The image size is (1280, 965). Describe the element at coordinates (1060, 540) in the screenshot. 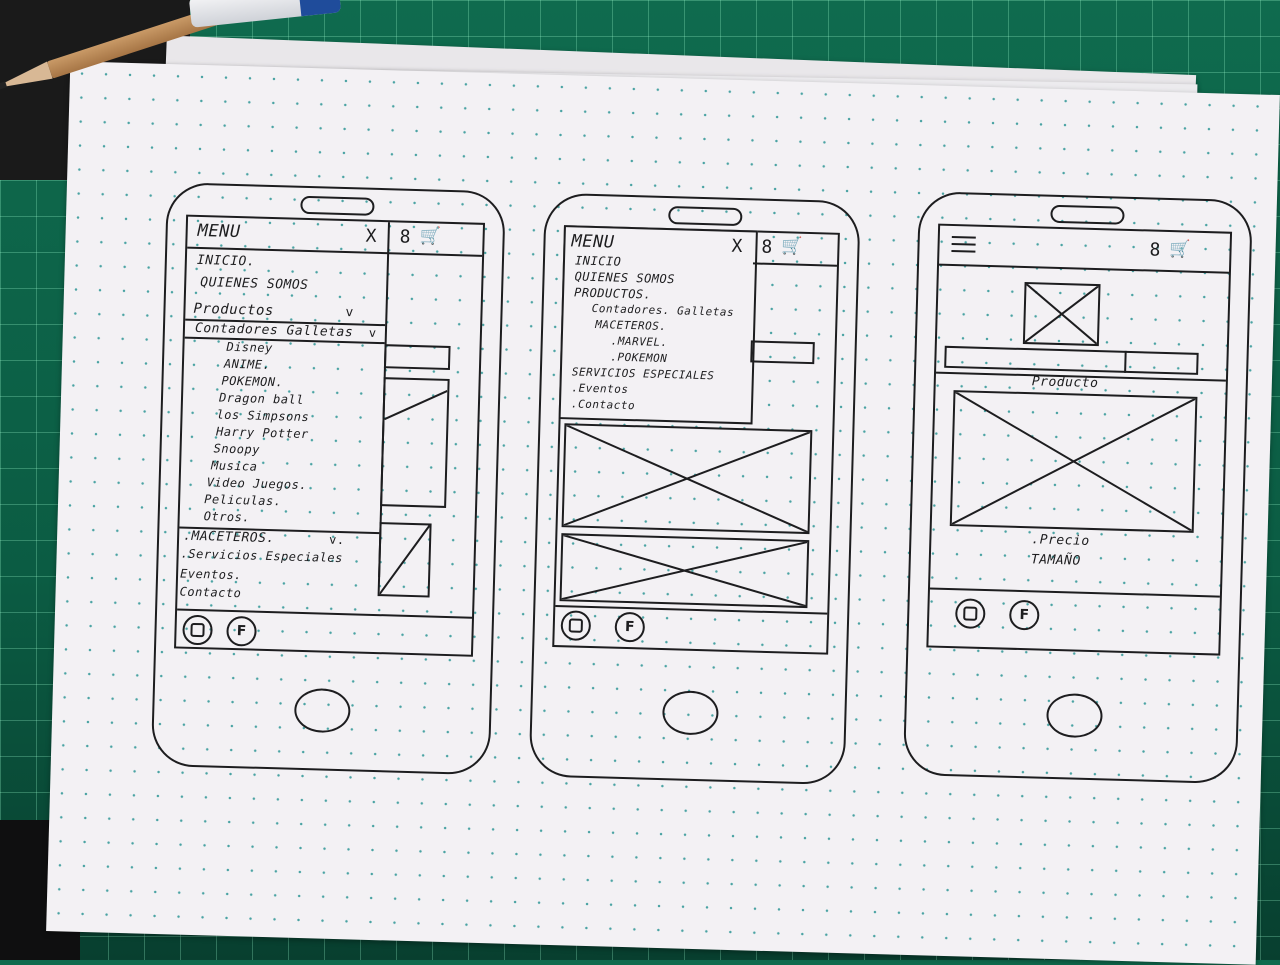

I see `price-label: .Precio` at that location.